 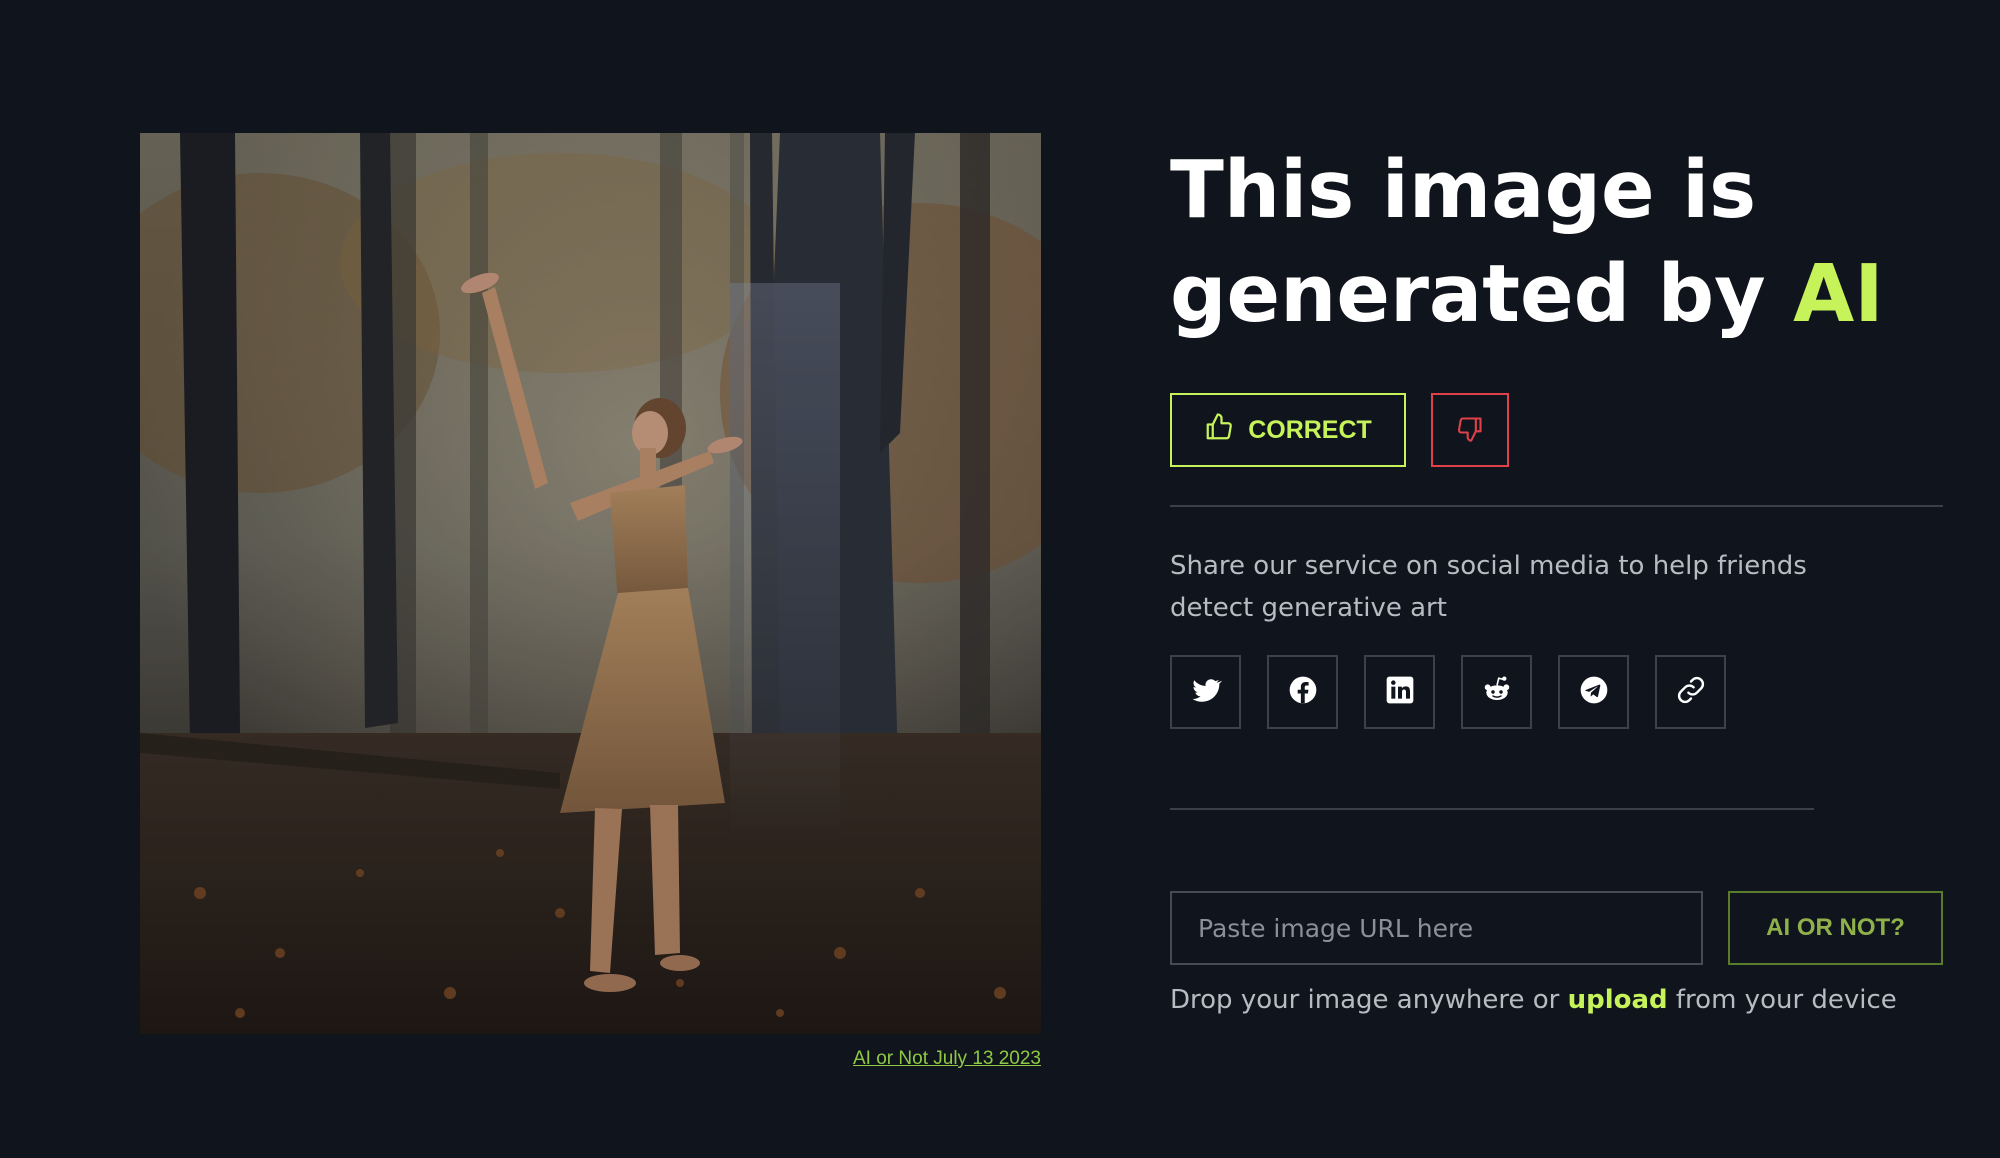 What do you see at coordinates (1618, 1000) in the screenshot?
I see `upload-link: upload` at bounding box center [1618, 1000].